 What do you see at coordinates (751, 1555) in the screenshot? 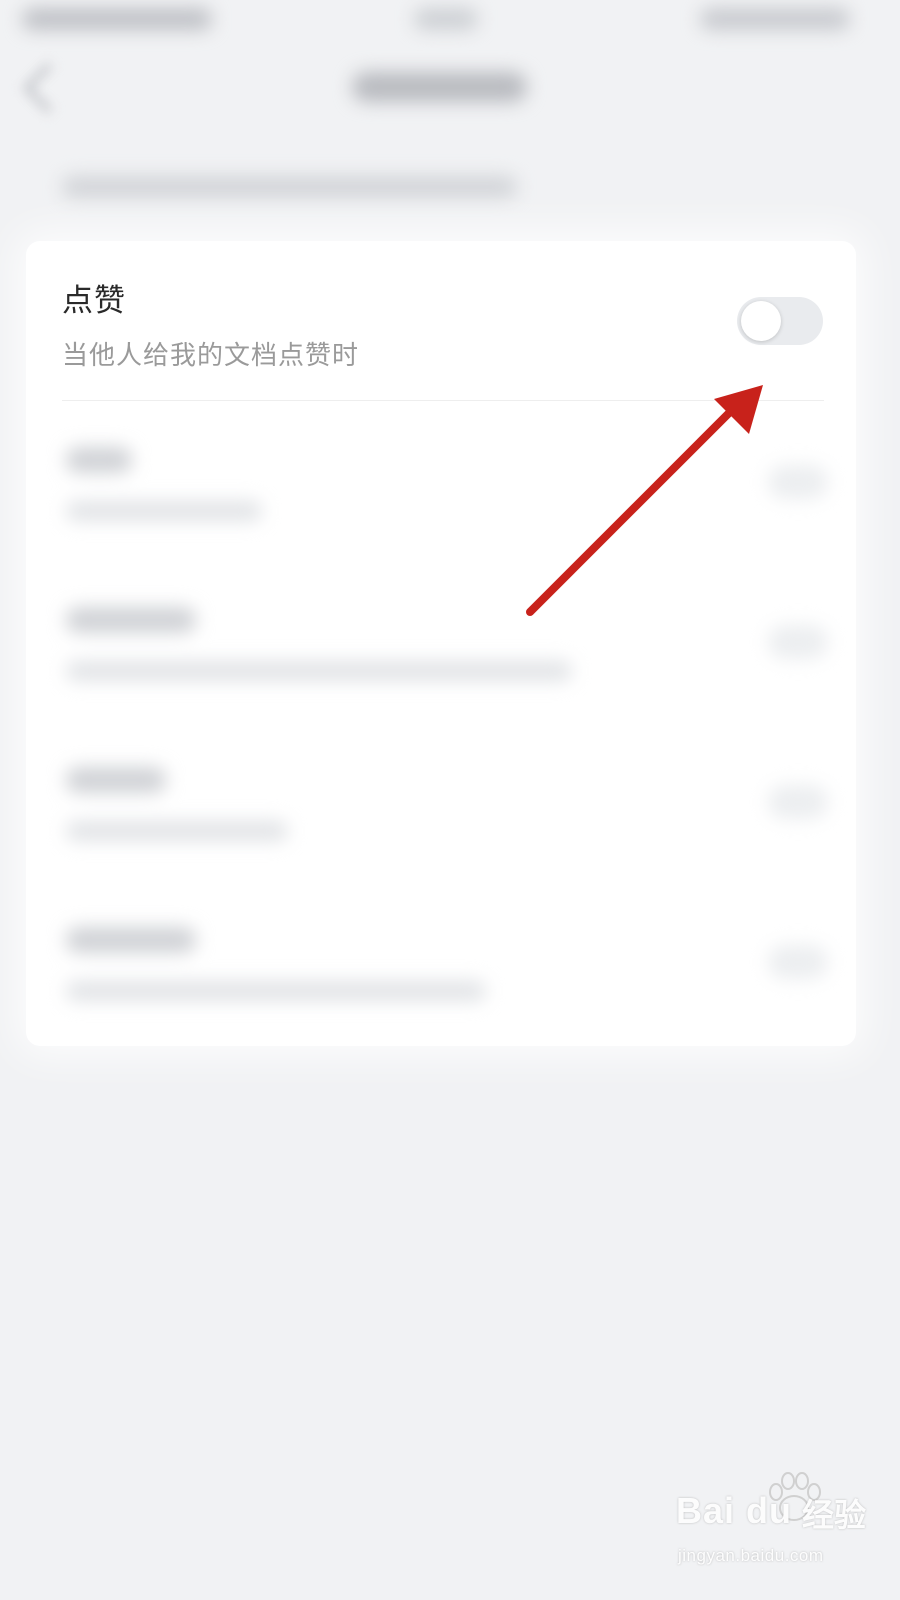
I see `watermark-url: jingyan.baidu.com` at bounding box center [751, 1555].